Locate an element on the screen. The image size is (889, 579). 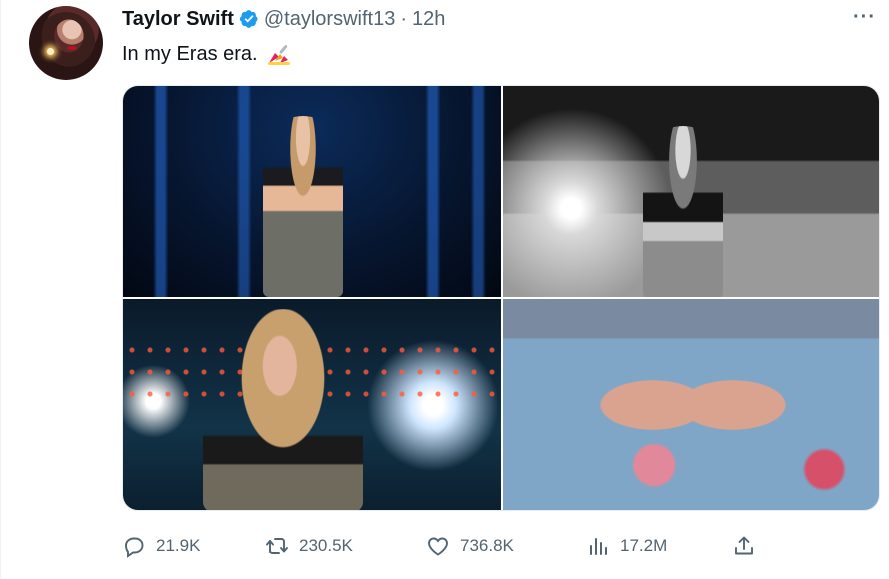
views-icon is located at coordinates (598, 546).